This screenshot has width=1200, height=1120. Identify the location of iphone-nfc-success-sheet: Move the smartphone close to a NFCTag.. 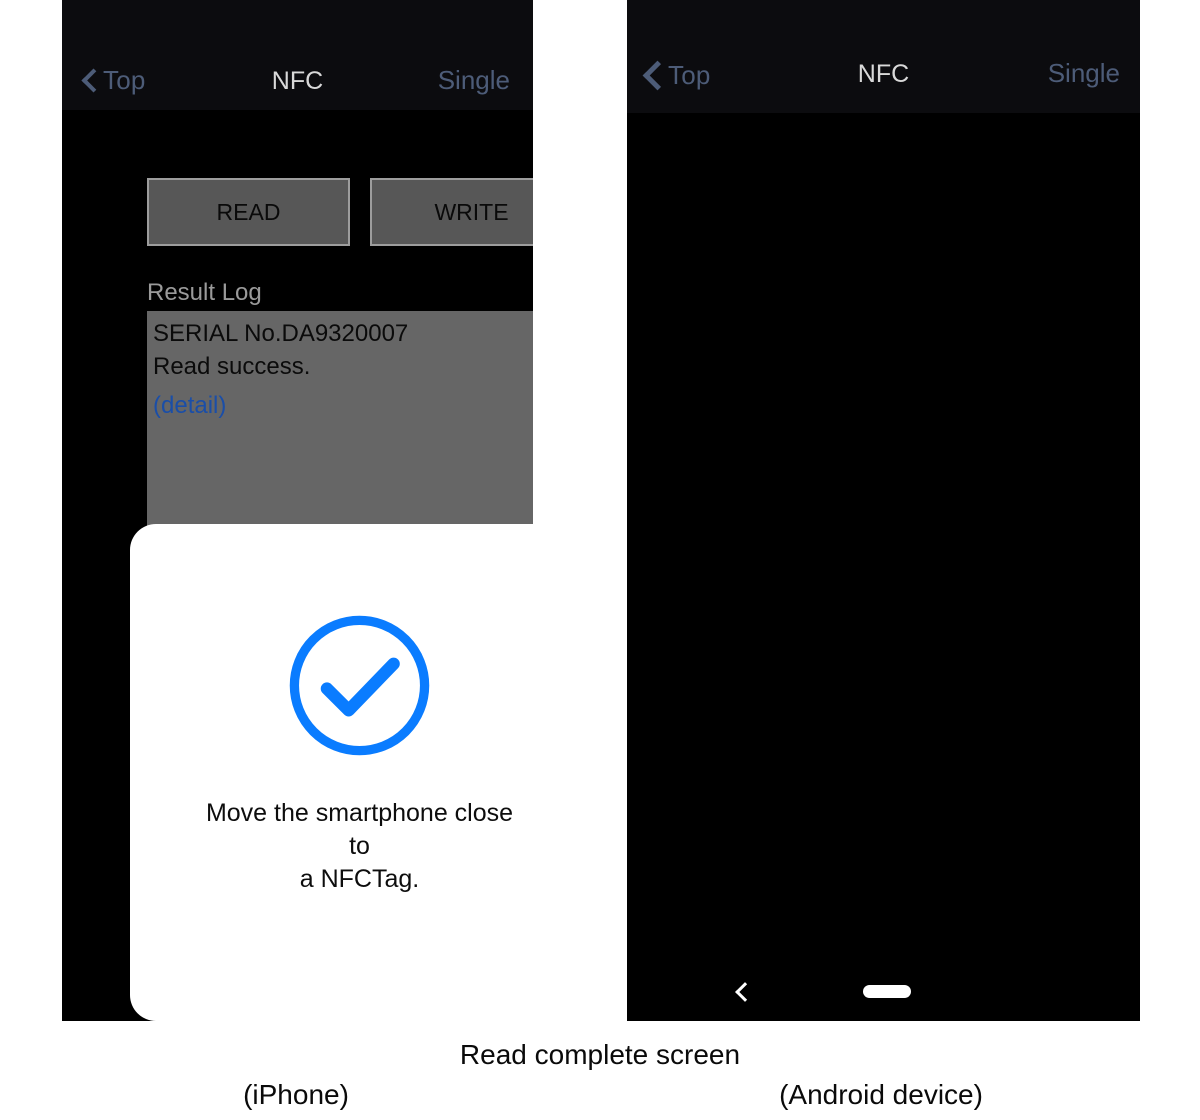
(331, 772).